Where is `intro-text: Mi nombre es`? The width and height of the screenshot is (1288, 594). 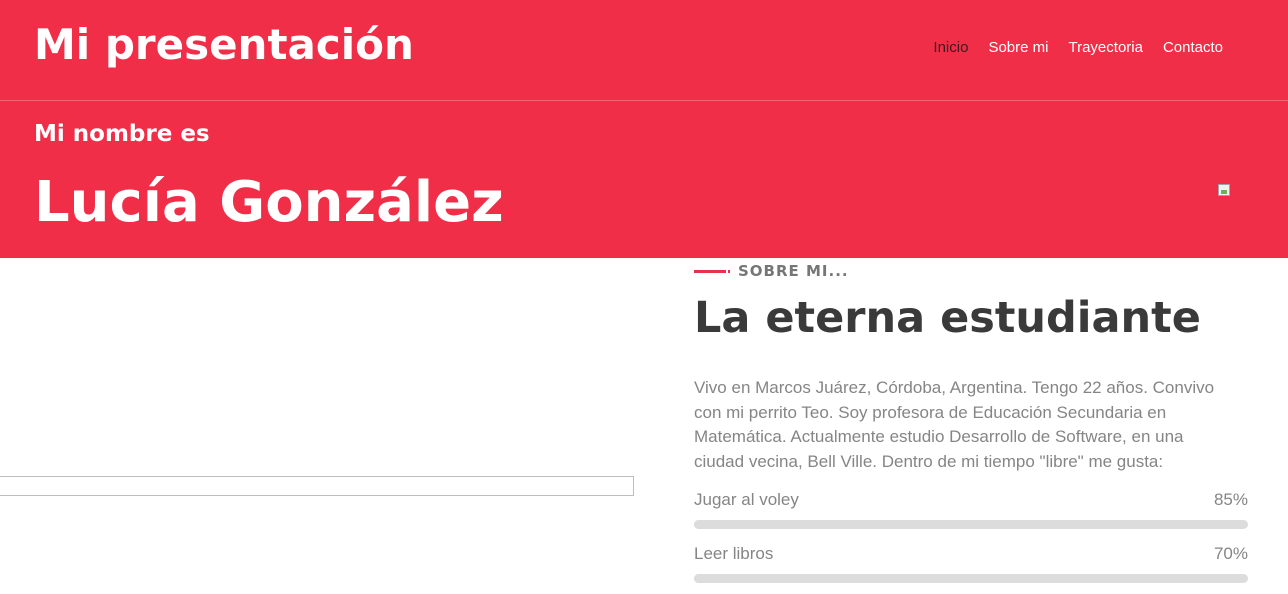 intro-text: Mi nombre es is located at coordinates (122, 134).